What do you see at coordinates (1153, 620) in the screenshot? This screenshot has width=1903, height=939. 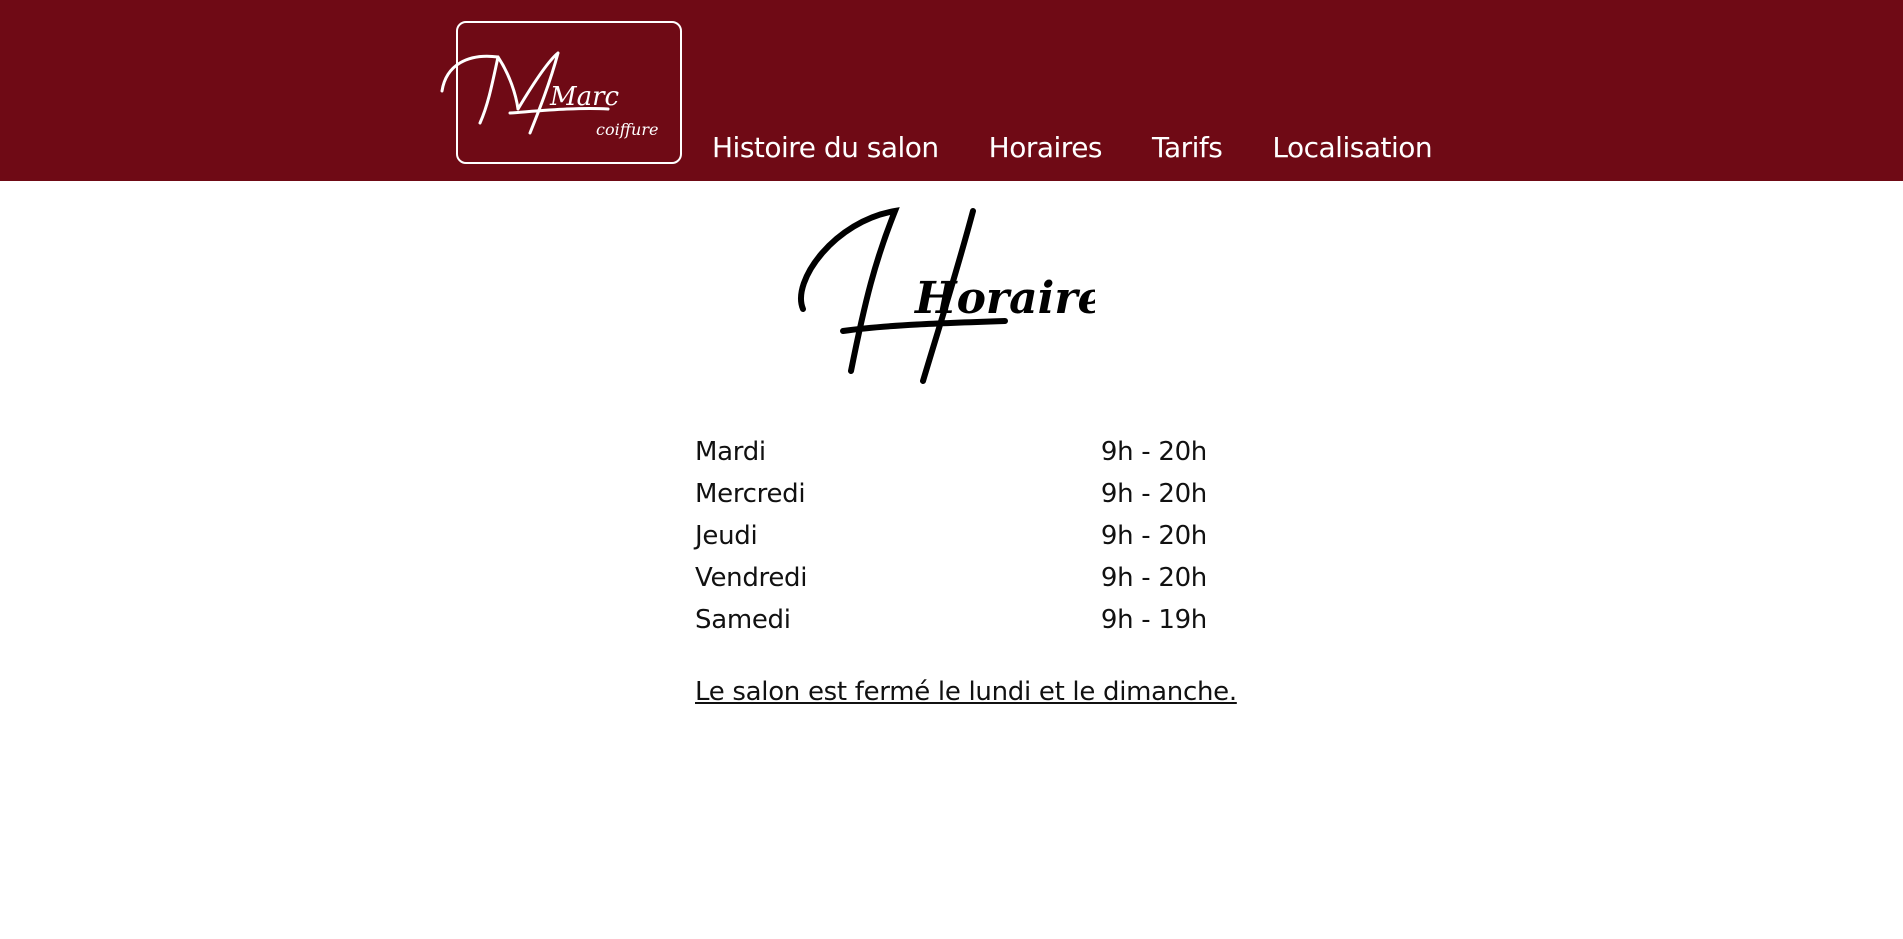 I see `hours-time: 9h - 19h` at bounding box center [1153, 620].